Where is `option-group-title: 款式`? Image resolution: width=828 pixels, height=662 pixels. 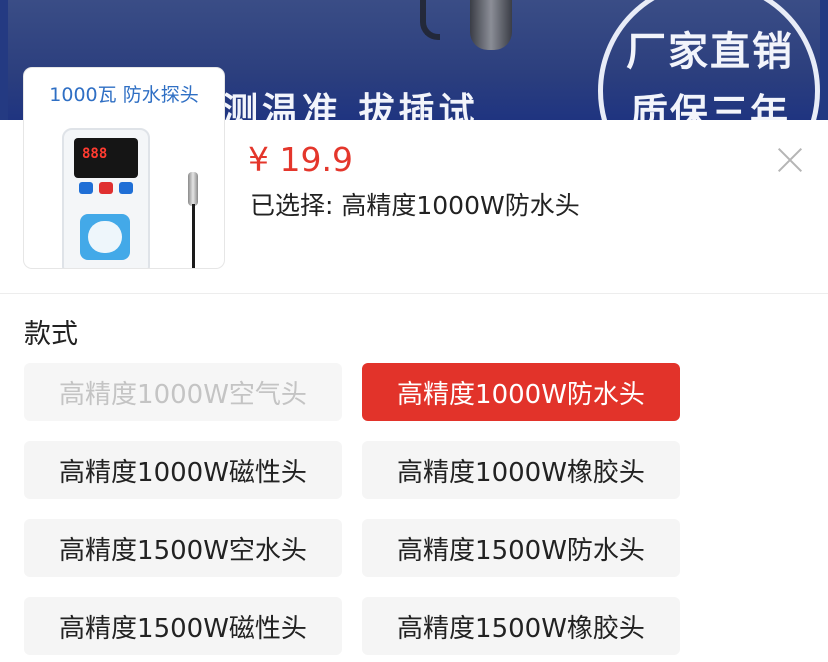 option-group-title: 款式 is located at coordinates (51, 334).